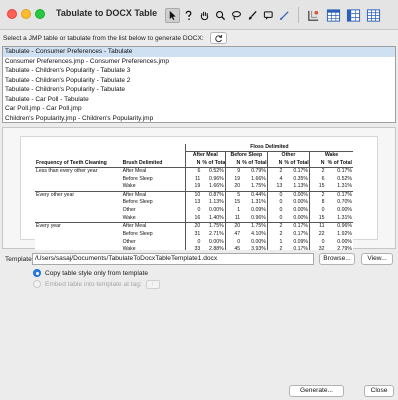  I want to click on minimize-window-button, so click(26, 14).